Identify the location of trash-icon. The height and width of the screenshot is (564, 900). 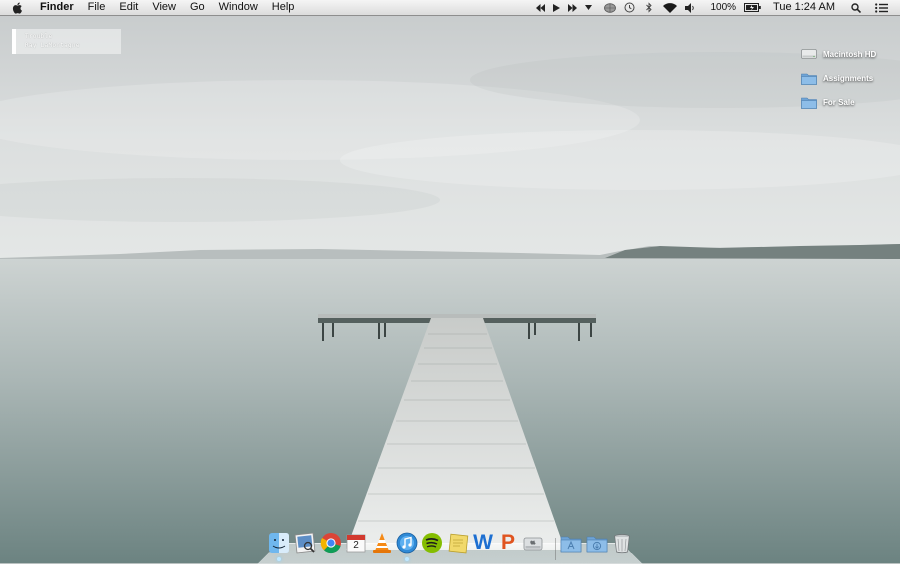
(622, 544).